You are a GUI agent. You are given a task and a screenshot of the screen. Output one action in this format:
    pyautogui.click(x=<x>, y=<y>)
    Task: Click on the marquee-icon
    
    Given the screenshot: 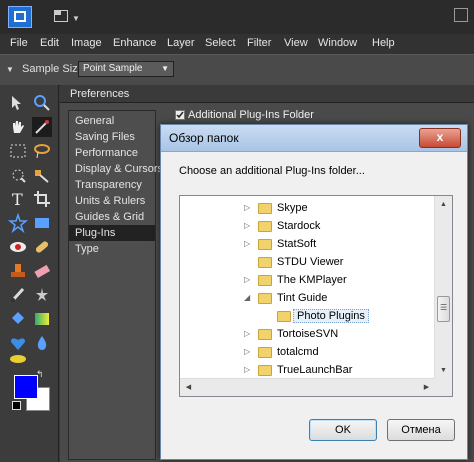 What is the action you would take?
    pyautogui.click(x=18, y=151)
    